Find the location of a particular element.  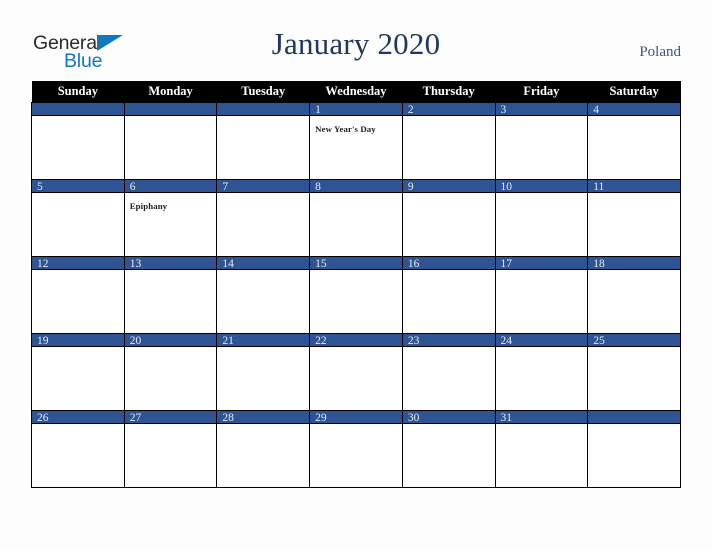

weekday-header-sunday: Sunday is located at coordinates (78, 91).